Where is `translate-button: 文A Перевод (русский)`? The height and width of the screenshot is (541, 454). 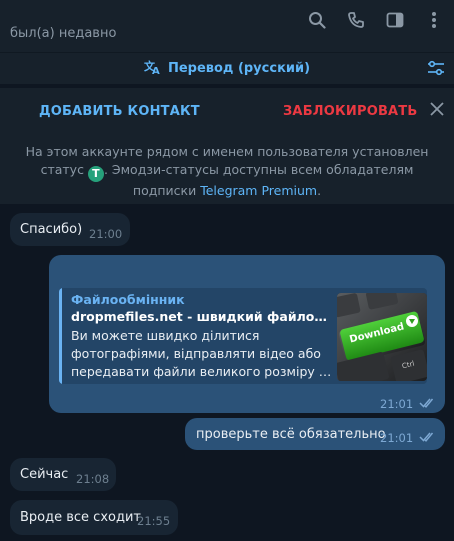
translate-button: 文A Перевод (русский) is located at coordinates (227, 69).